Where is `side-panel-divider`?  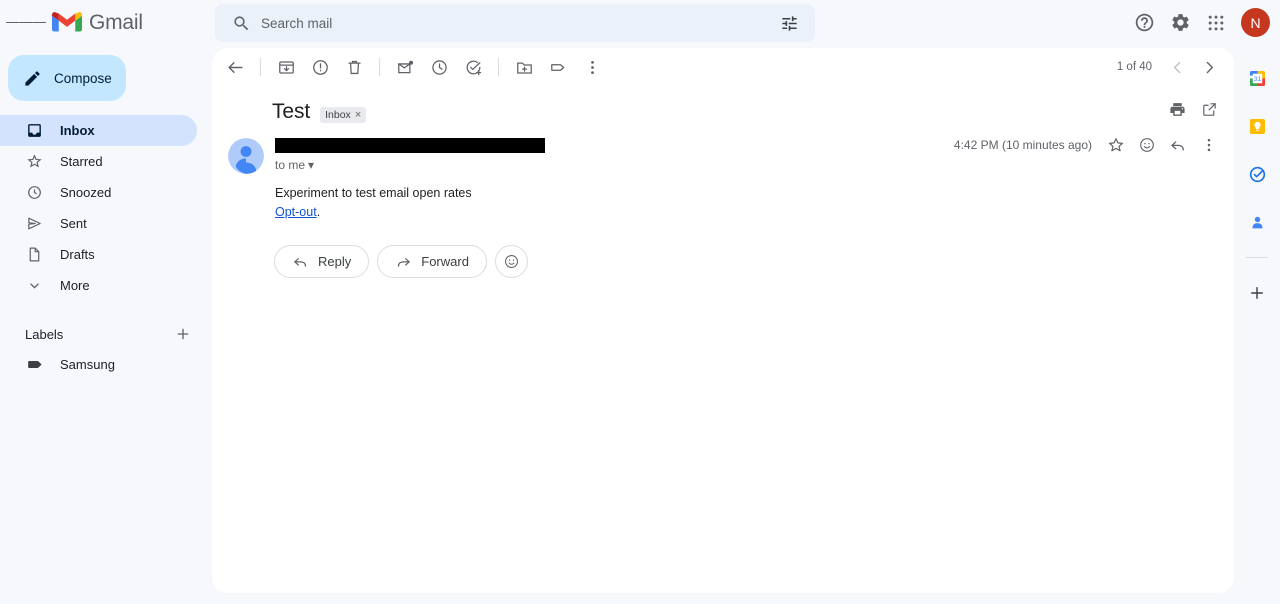 side-panel-divider is located at coordinates (1257, 257).